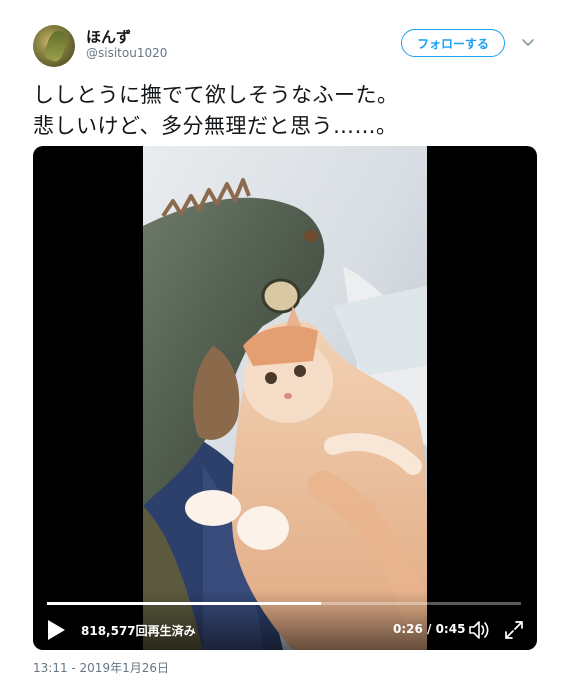 The image size is (563, 681). I want to click on display-name: ほんず, so click(108, 36).